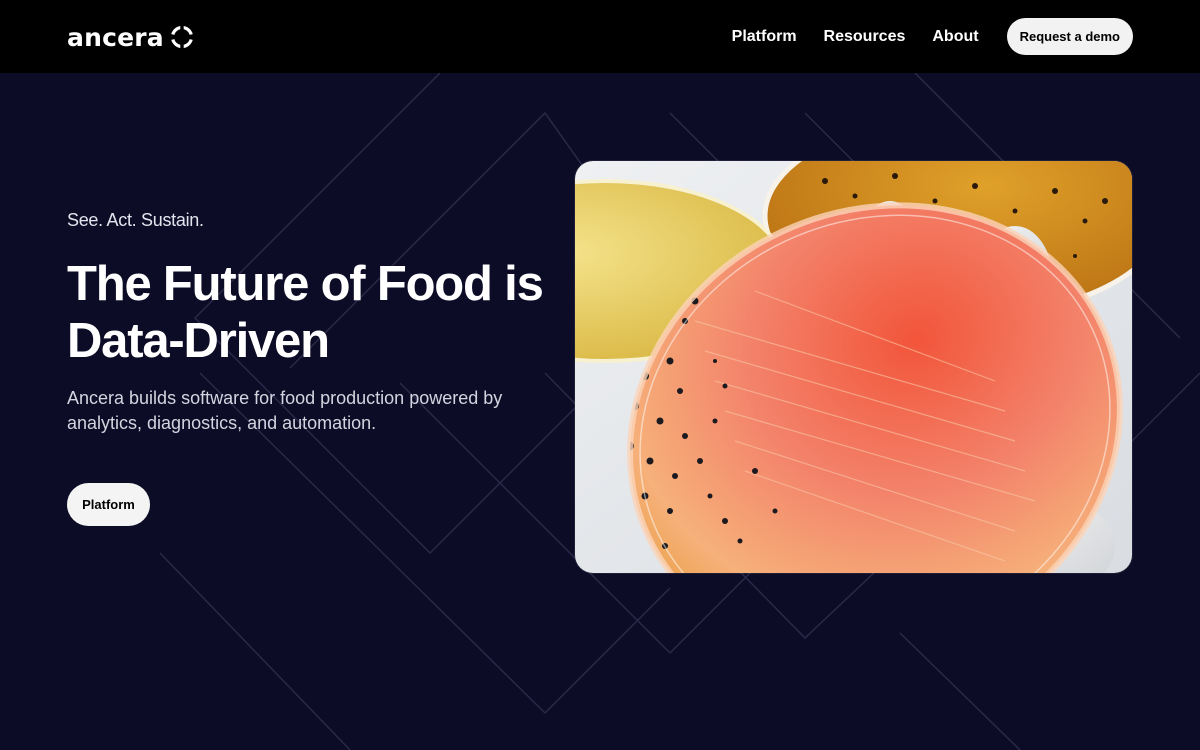  What do you see at coordinates (108, 504) in the screenshot?
I see `platform-button: Platform` at bounding box center [108, 504].